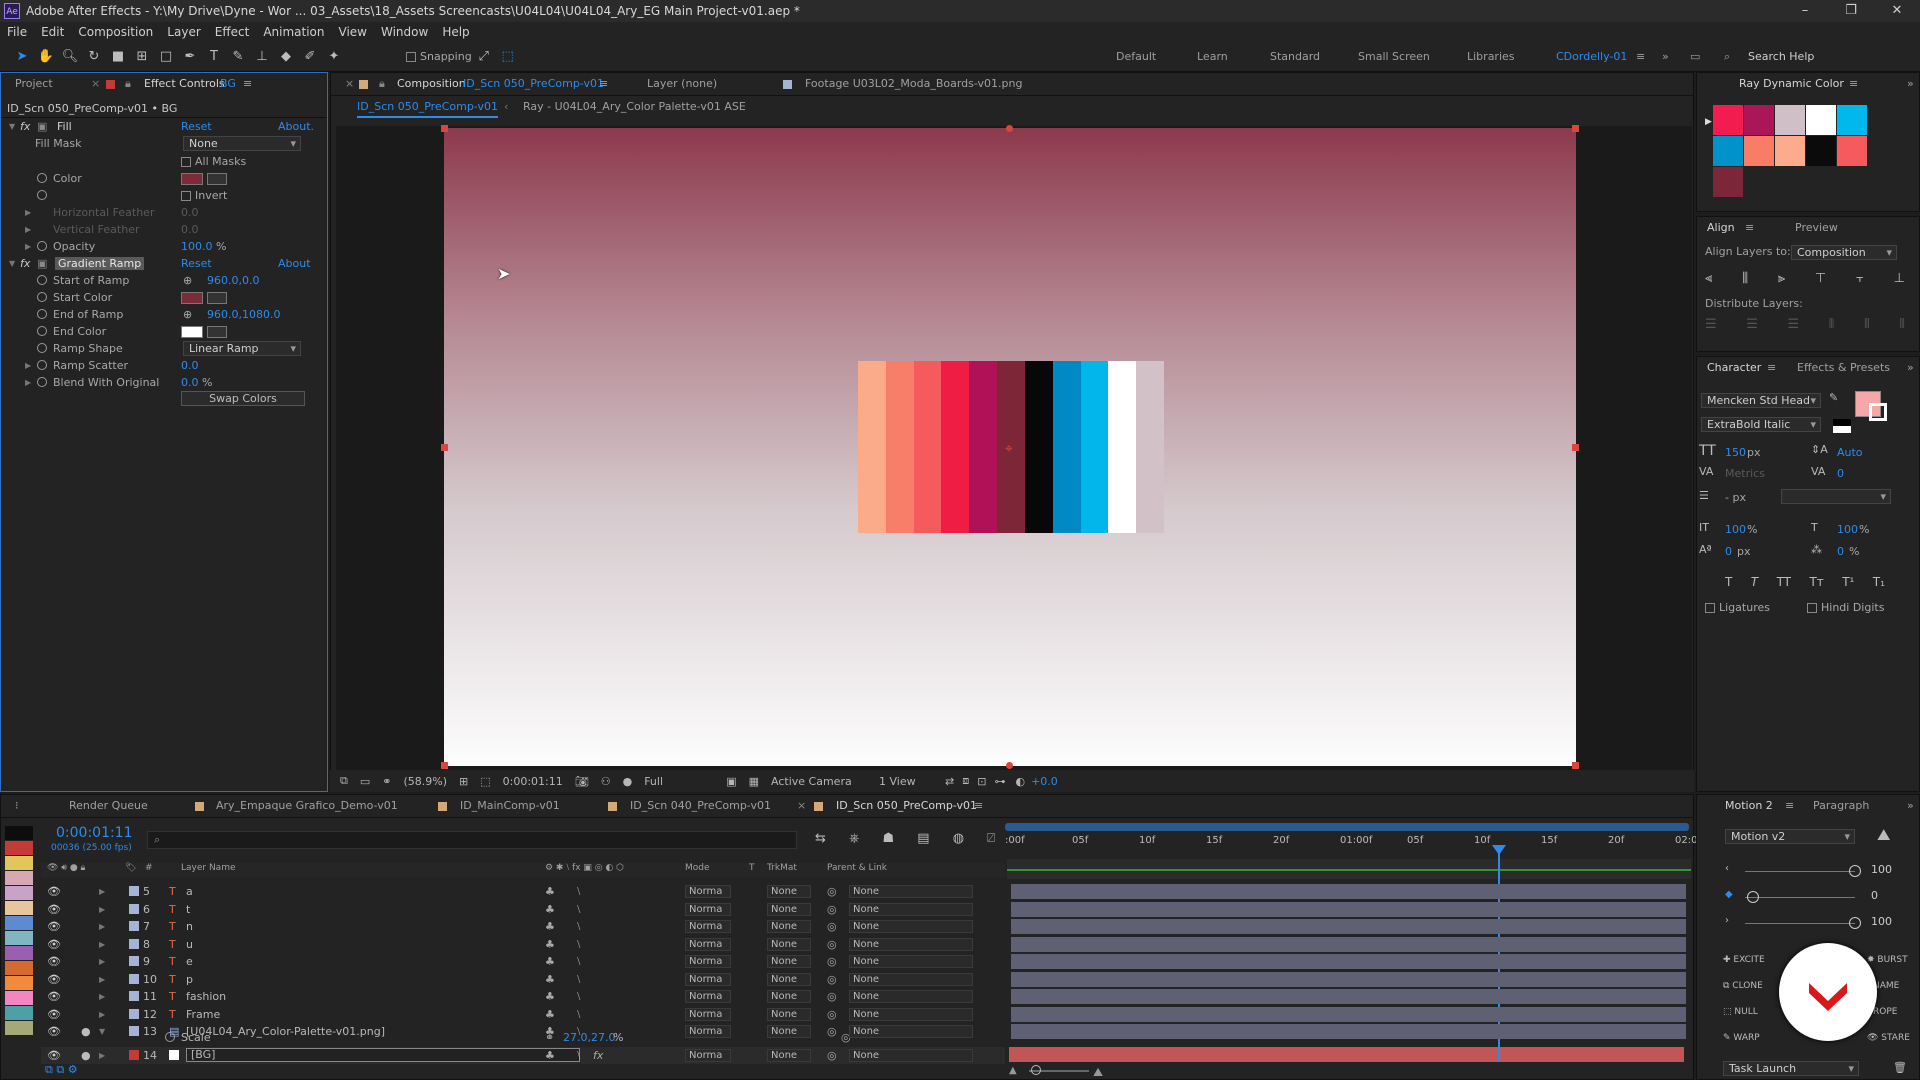 This screenshot has width=1920, height=1080. I want to click on clone-stamp-tool-icon: ⊥, so click(262, 57).